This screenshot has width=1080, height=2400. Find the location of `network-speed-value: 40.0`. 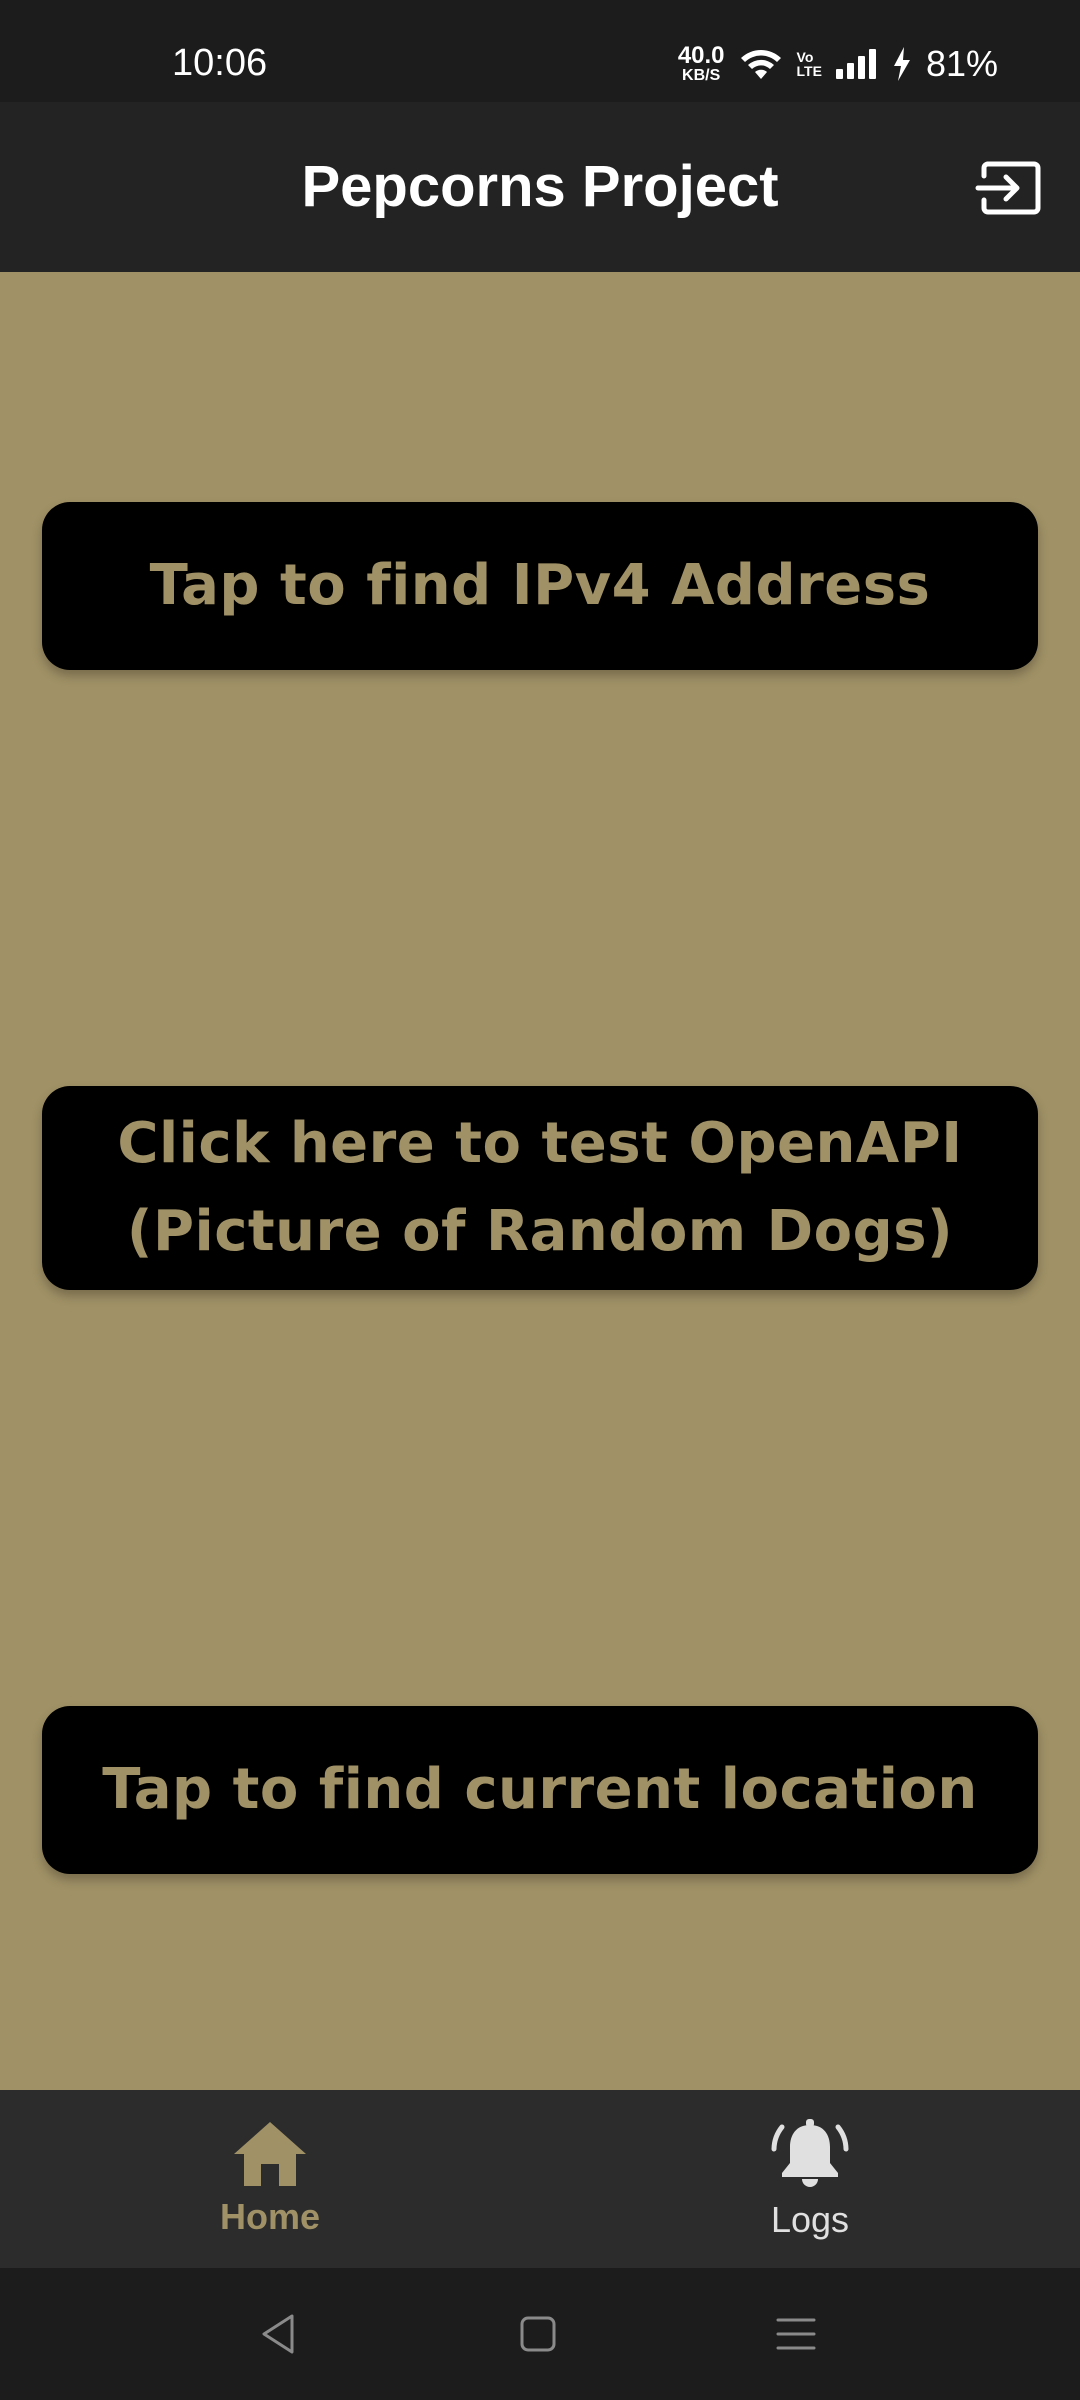

network-speed-value: 40.0 is located at coordinates (701, 55).